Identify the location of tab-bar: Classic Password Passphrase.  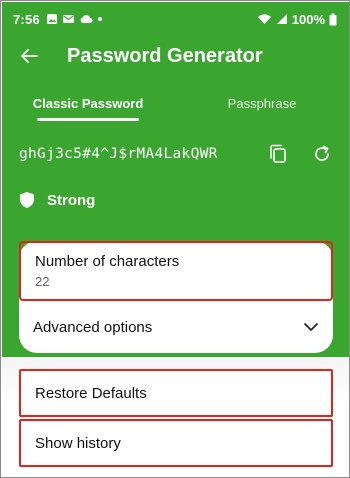
(175, 103).